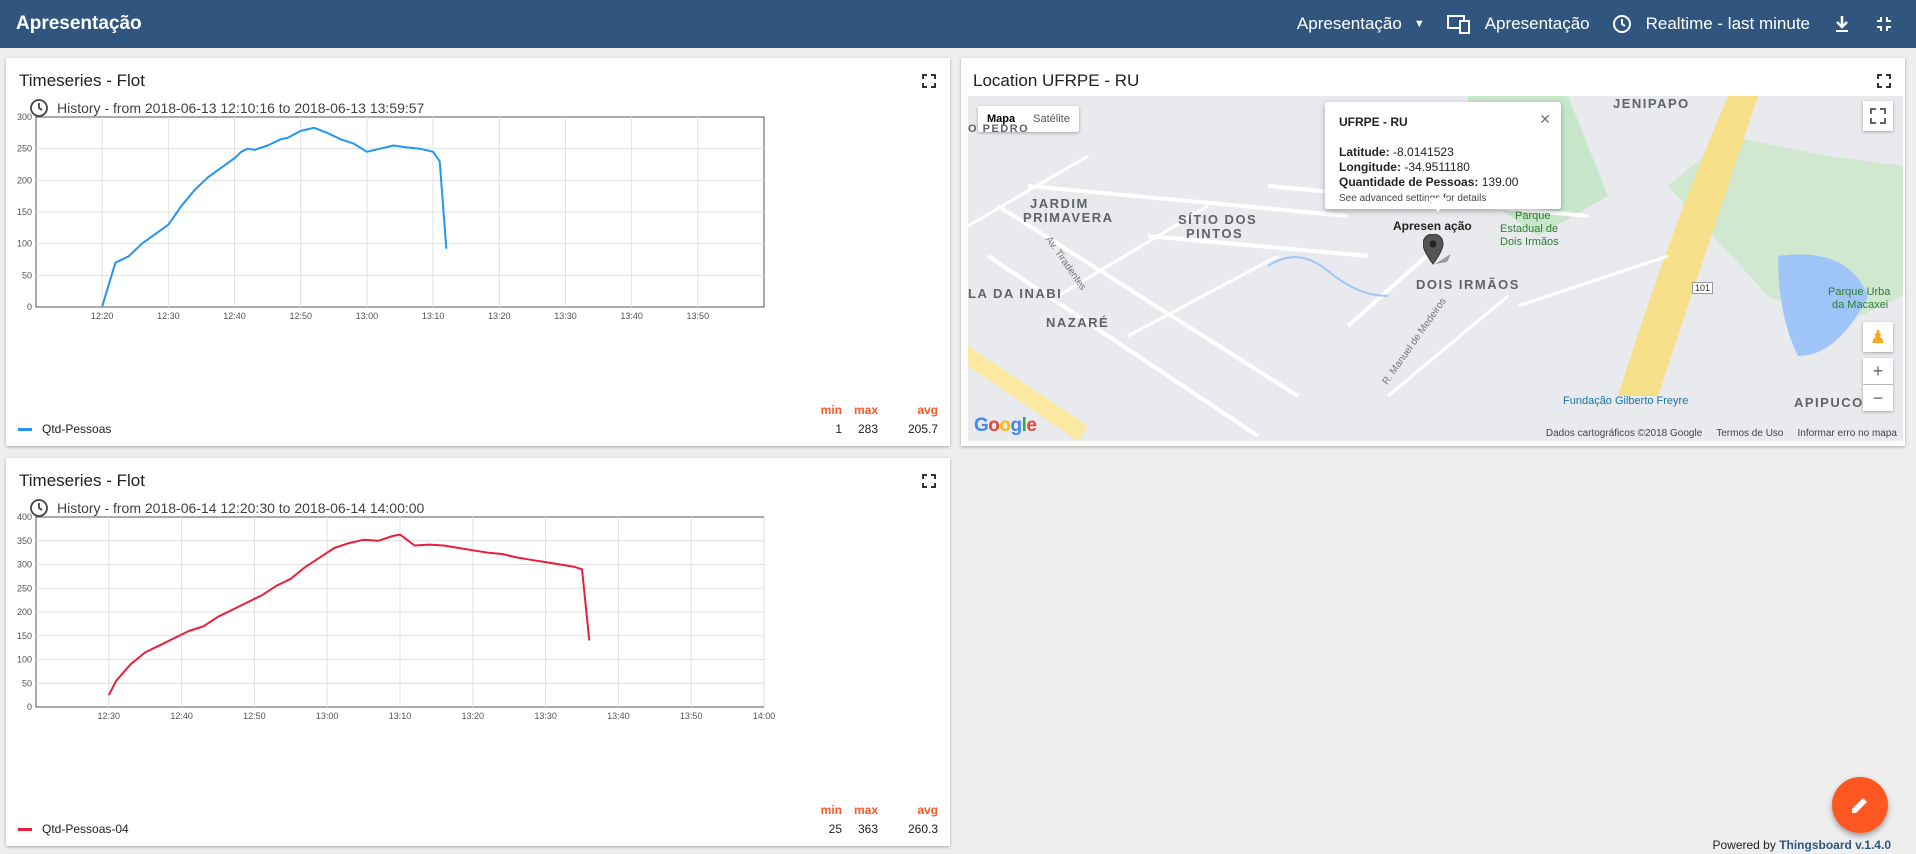 This screenshot has width=1916, height=854. I want to click on legend-min-value: 25, so click(835, 829).